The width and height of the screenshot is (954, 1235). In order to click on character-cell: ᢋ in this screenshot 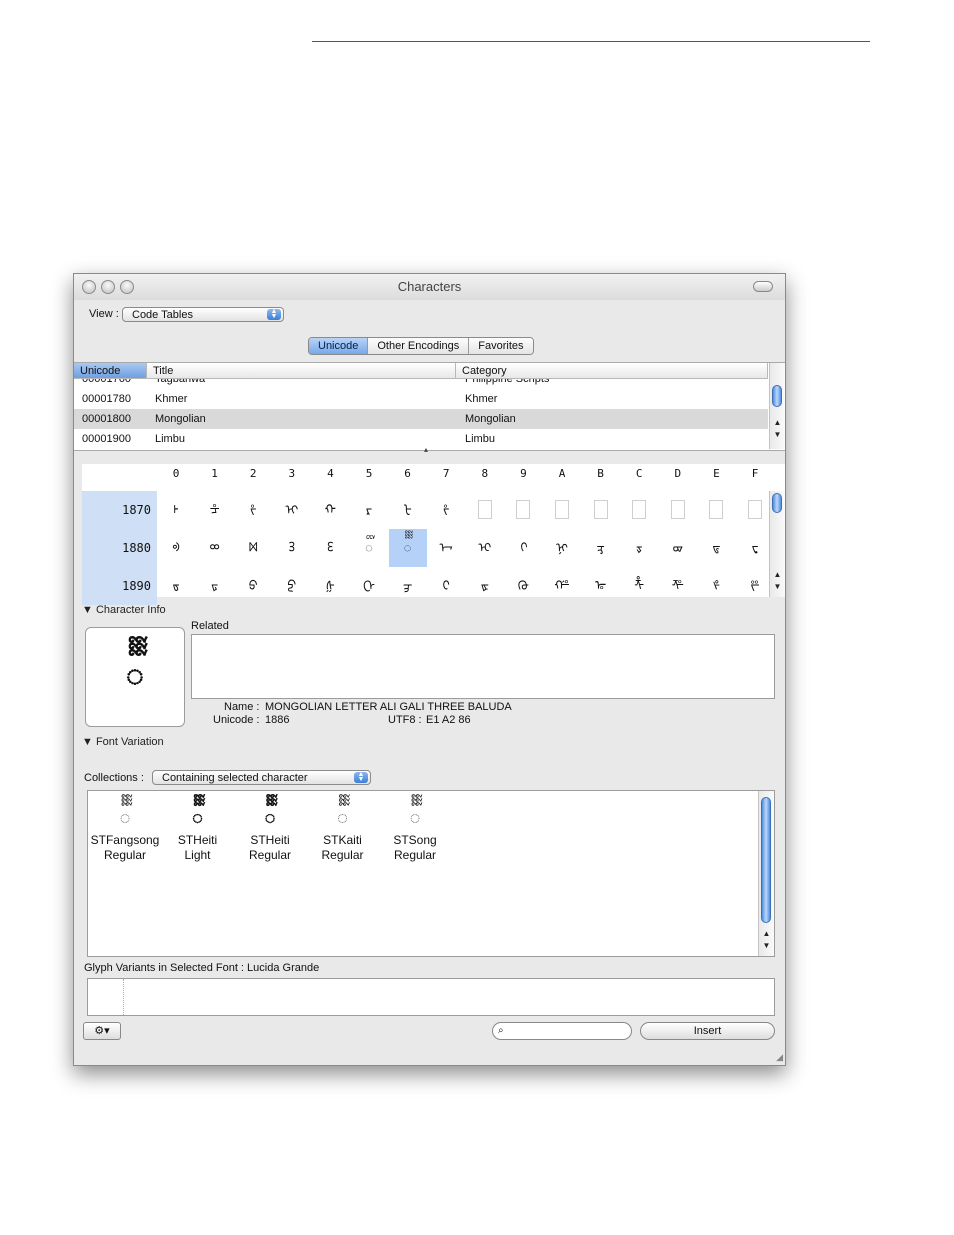, I will do `click(601, 548)`.